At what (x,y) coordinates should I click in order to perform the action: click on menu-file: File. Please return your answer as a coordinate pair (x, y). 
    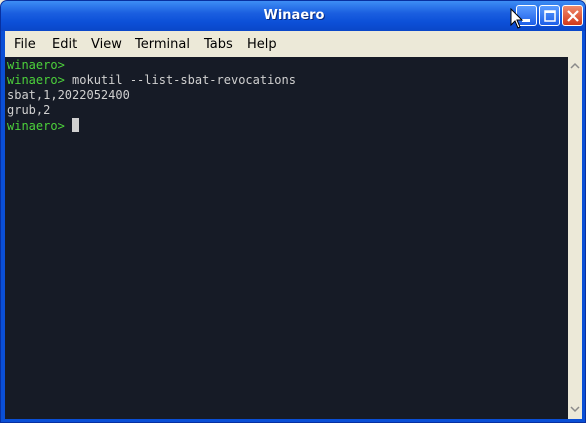
    Looking at the image, I should click on (25, 44).